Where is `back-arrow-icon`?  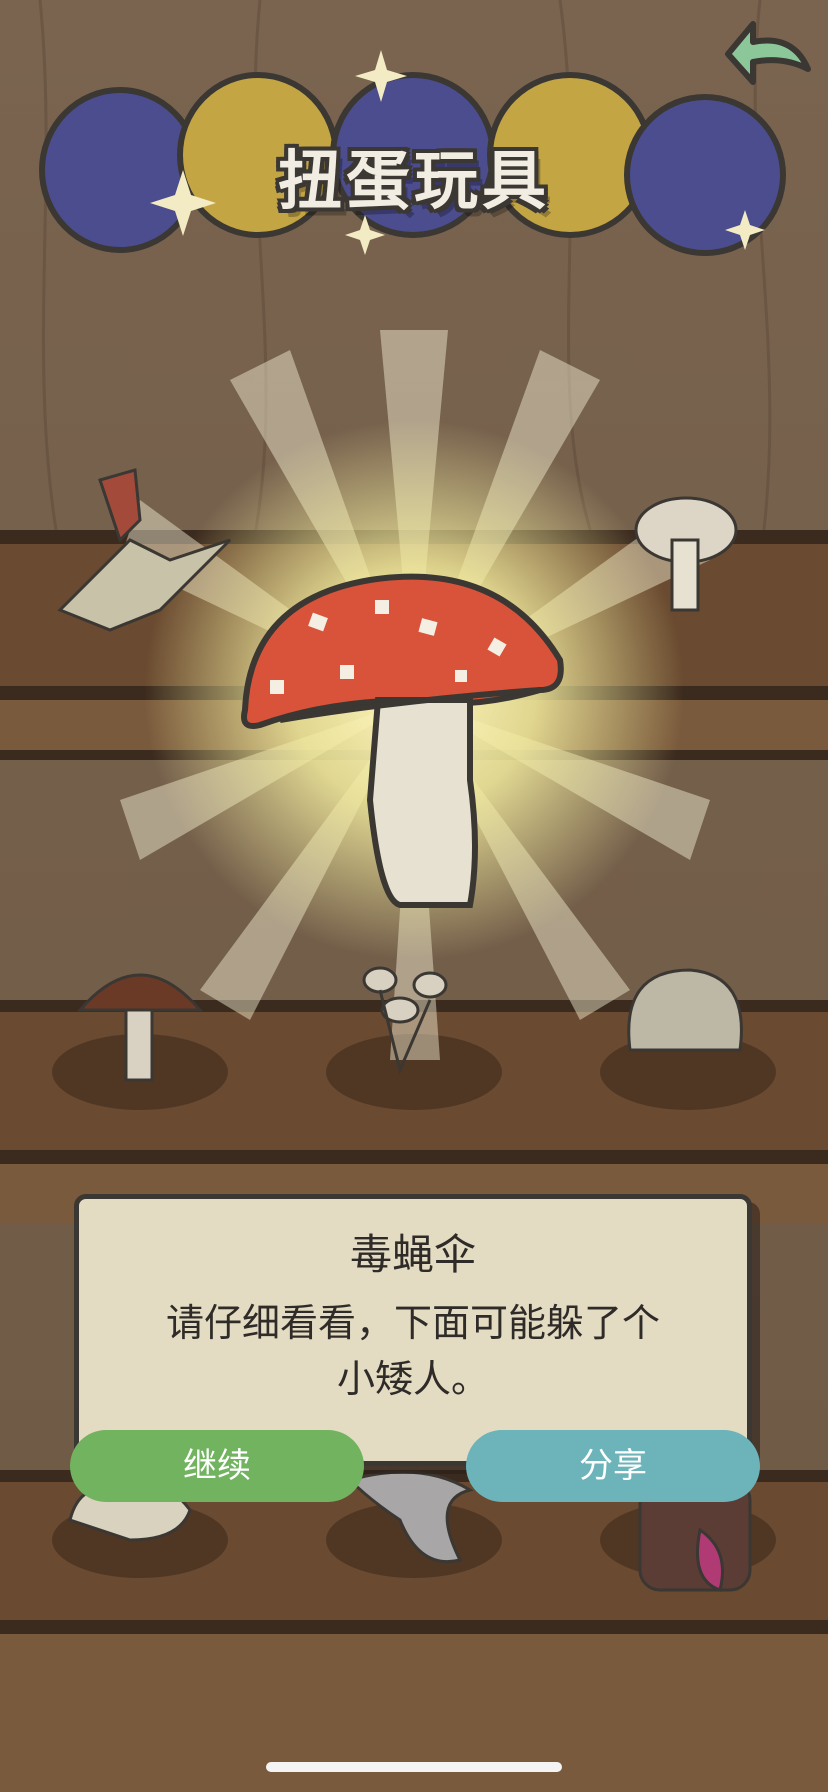 back-arrow-icon is located at coordinates (768, 53).